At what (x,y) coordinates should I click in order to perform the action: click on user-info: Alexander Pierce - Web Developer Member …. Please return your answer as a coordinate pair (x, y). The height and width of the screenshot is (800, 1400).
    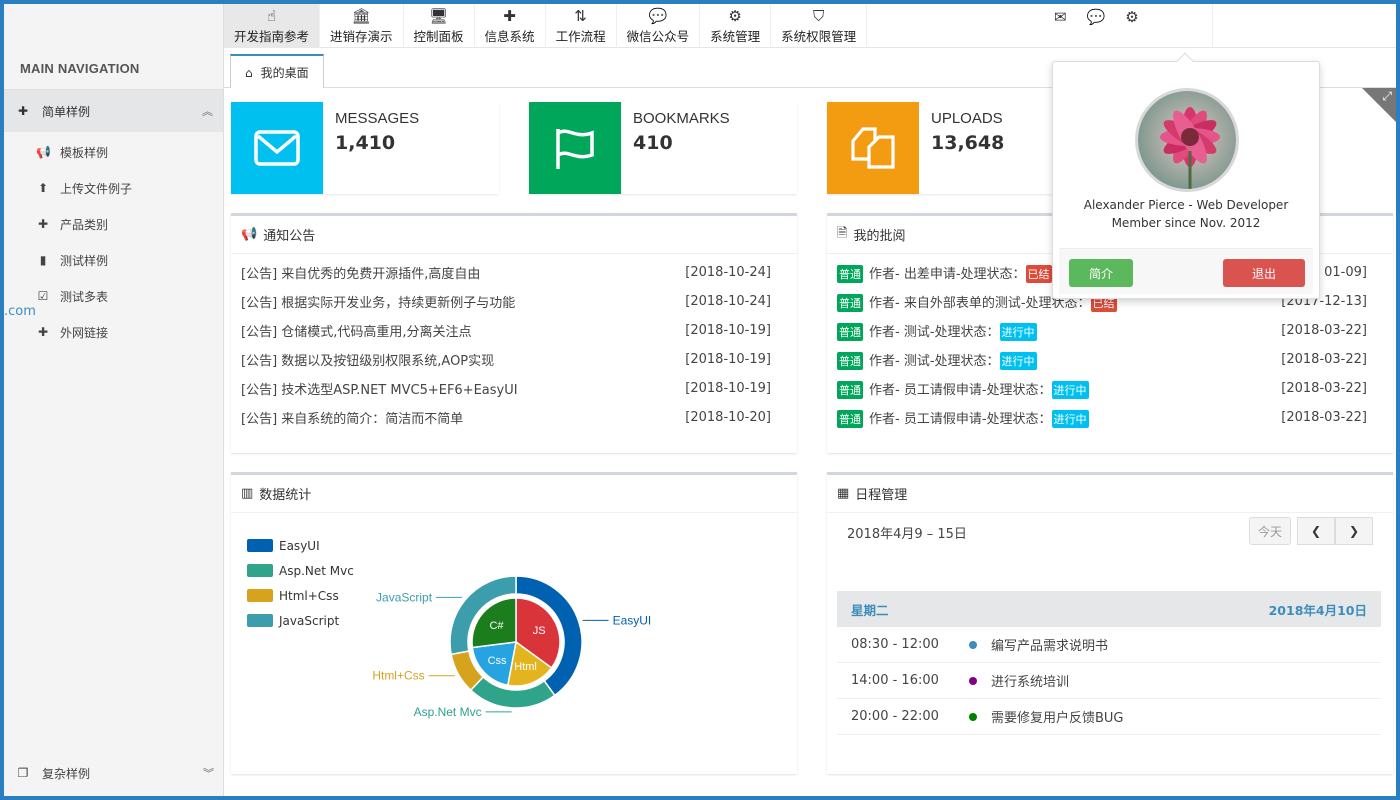
    Looking at the image, I should click on (1186, 214).